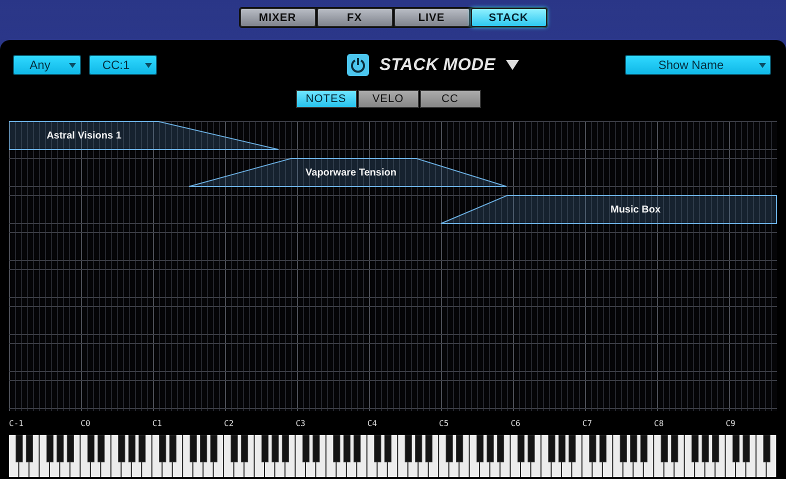 The height and width of the screenshot is (479, 786). What do you see at coordinates (515, 423) in the screenshot?
I see `octave-label: C6` at bounding box center [515, 423].